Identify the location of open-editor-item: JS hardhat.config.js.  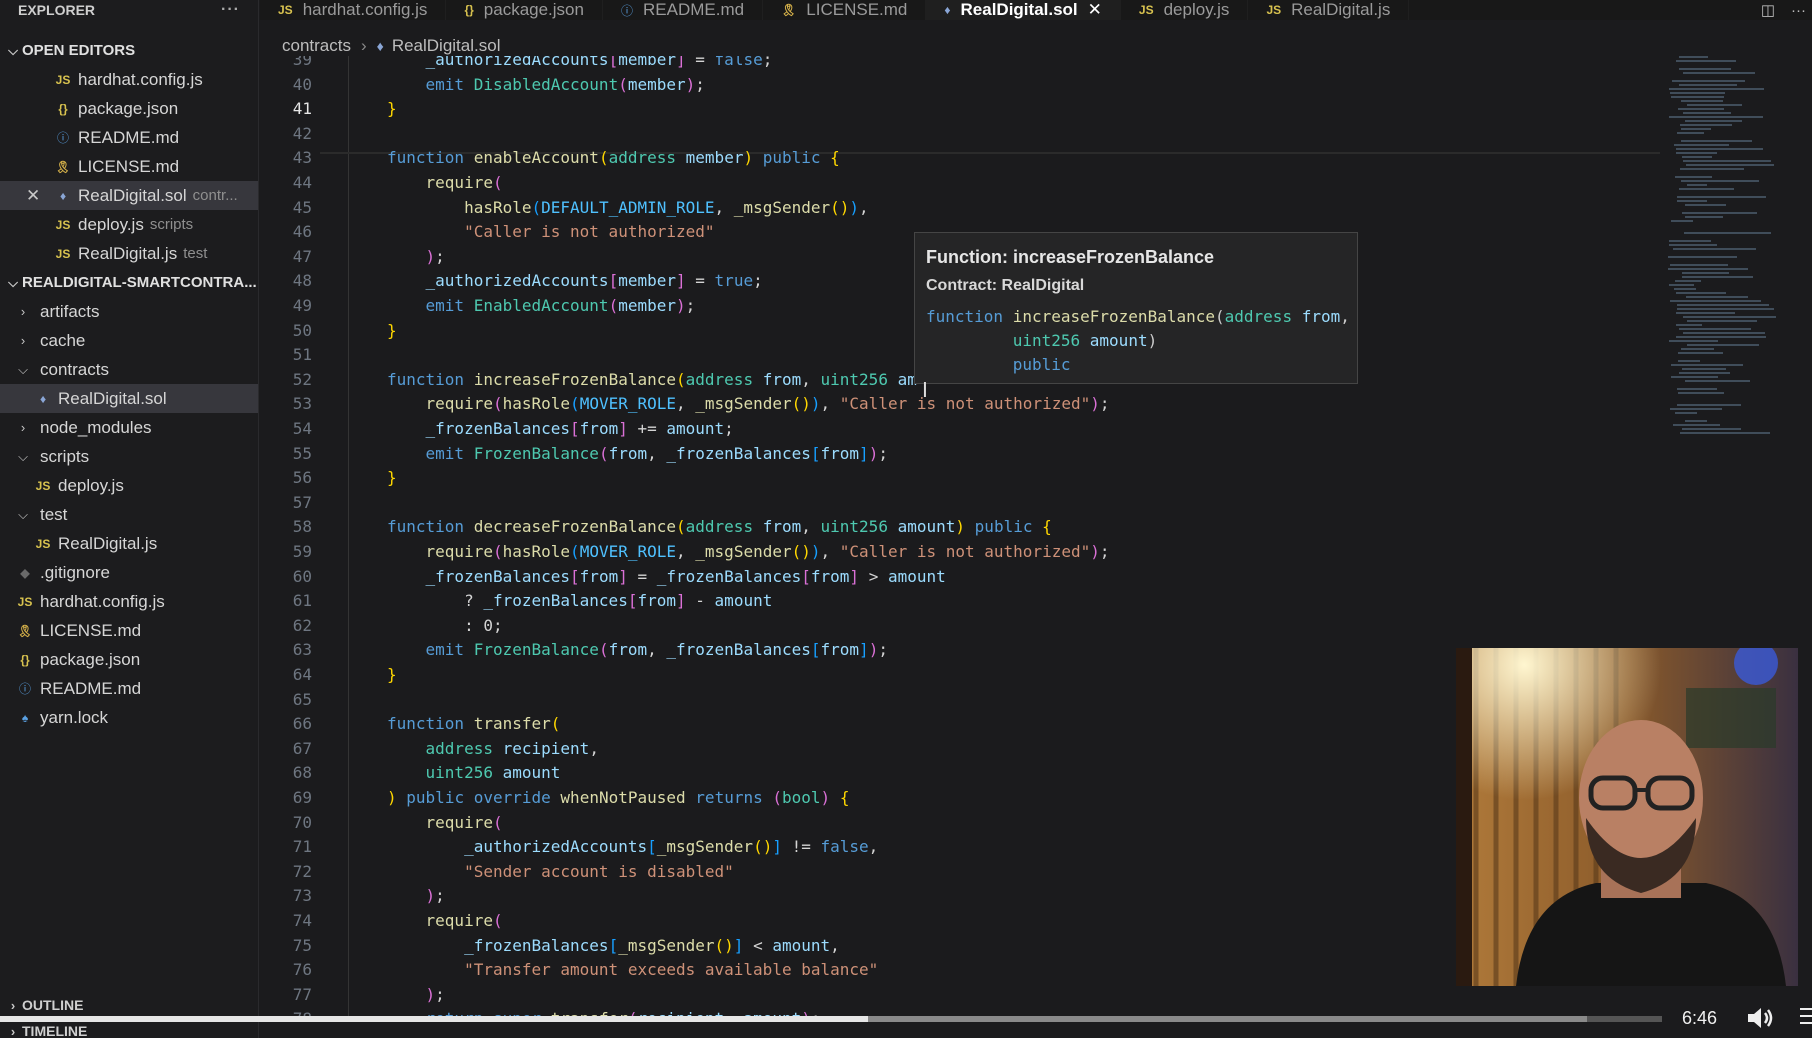
(129, 79).